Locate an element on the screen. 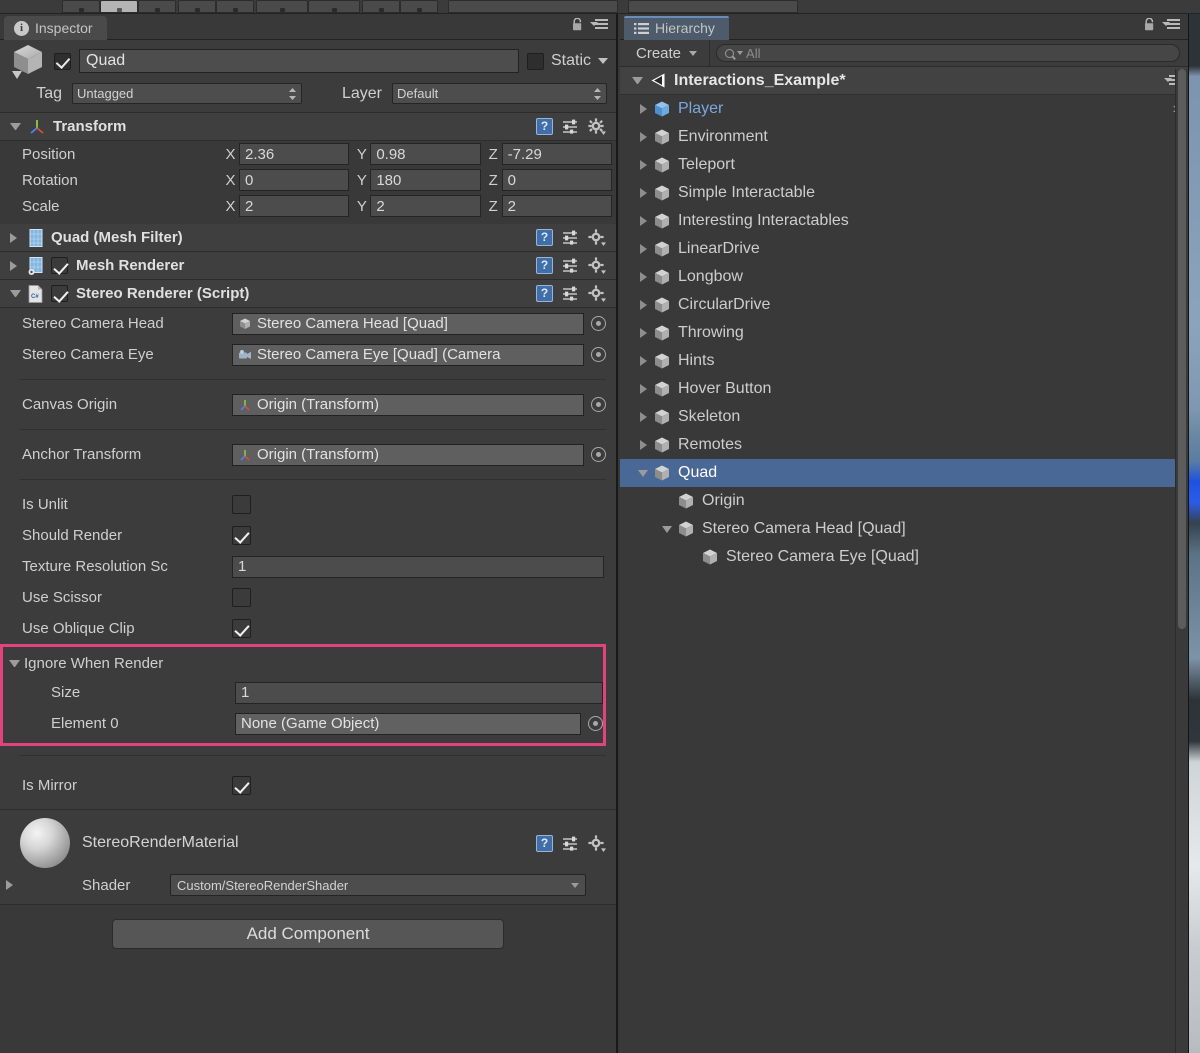 The height and width of the screenshot is (1053, 1200). hierarchy-item-circulardrive: CircularDrive is located at coordinates (904, 305).